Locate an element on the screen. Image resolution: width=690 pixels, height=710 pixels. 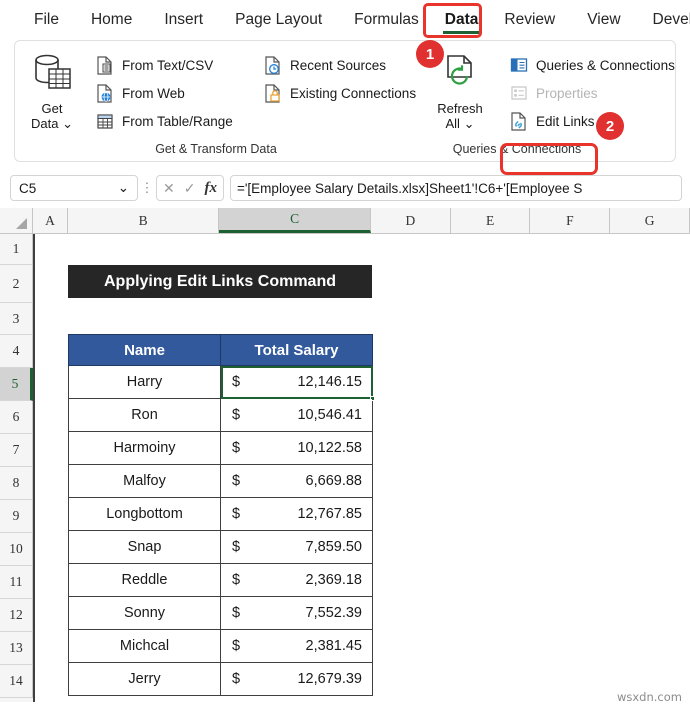
table-row: Ron $ 10,546.41 is located at coordinates (220, 415).